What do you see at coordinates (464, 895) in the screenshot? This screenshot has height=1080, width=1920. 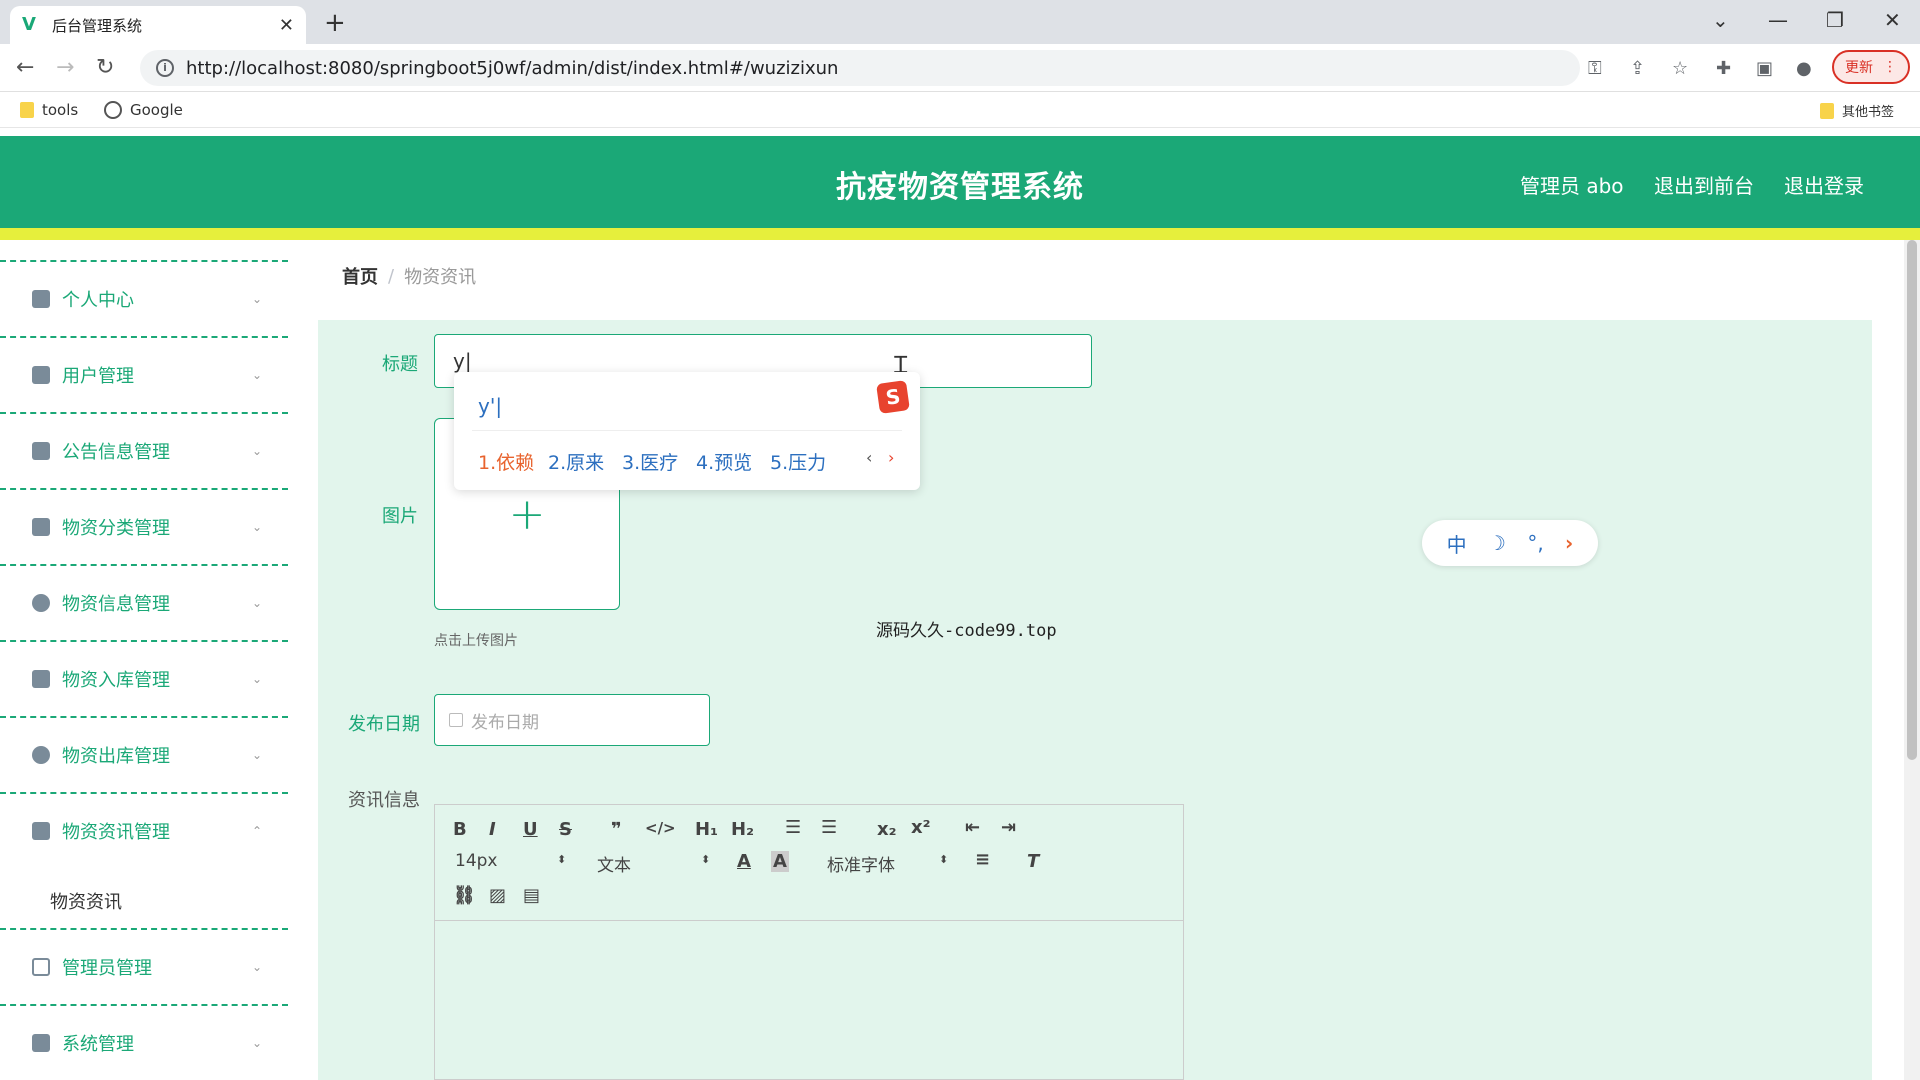 I see `link-icon: ⛓` at bounding box center [464, 895].